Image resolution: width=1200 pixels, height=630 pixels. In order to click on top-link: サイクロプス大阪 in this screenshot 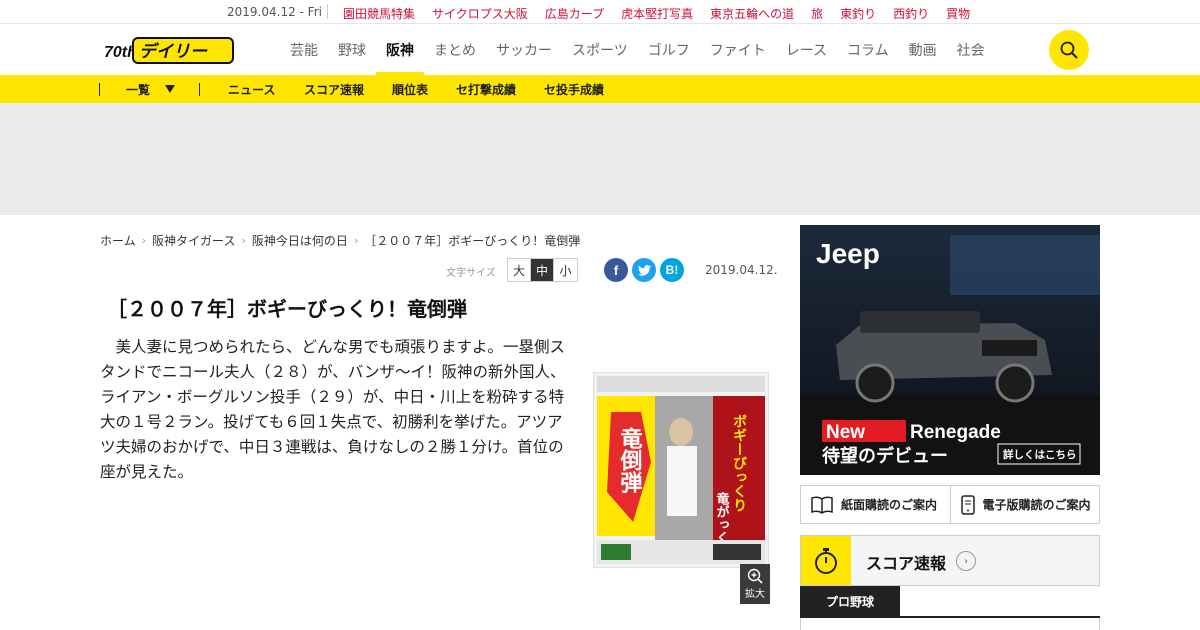, I will do `click(480, 13)`.